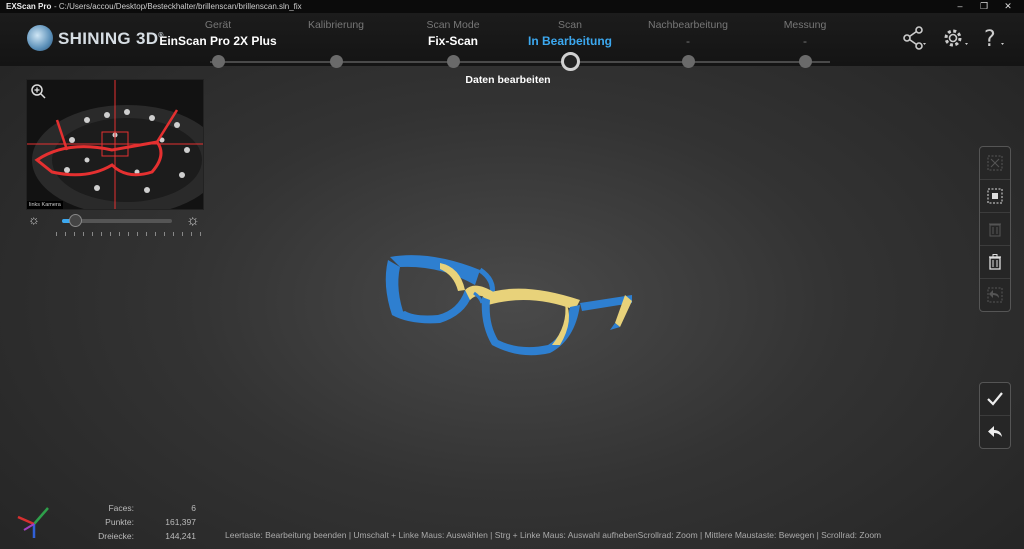 The width and height of the screenshot is (1024, 549). I want to click on trash-icon, so click(995, 262).